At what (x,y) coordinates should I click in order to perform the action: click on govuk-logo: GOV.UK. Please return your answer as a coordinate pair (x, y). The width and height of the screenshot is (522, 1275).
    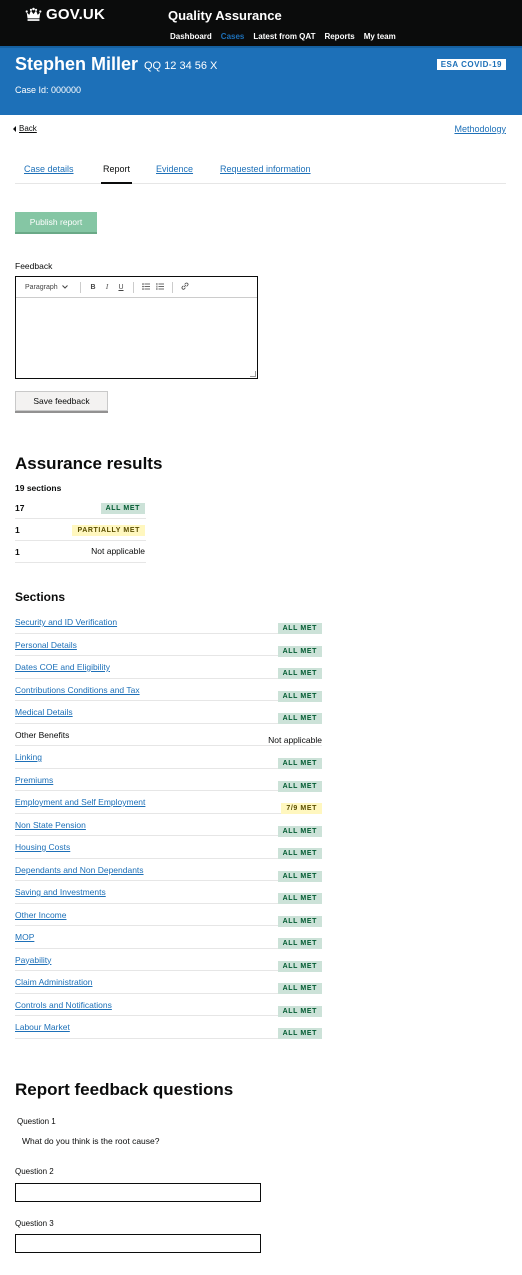
    Looking at the image, I should click on (65, 14).